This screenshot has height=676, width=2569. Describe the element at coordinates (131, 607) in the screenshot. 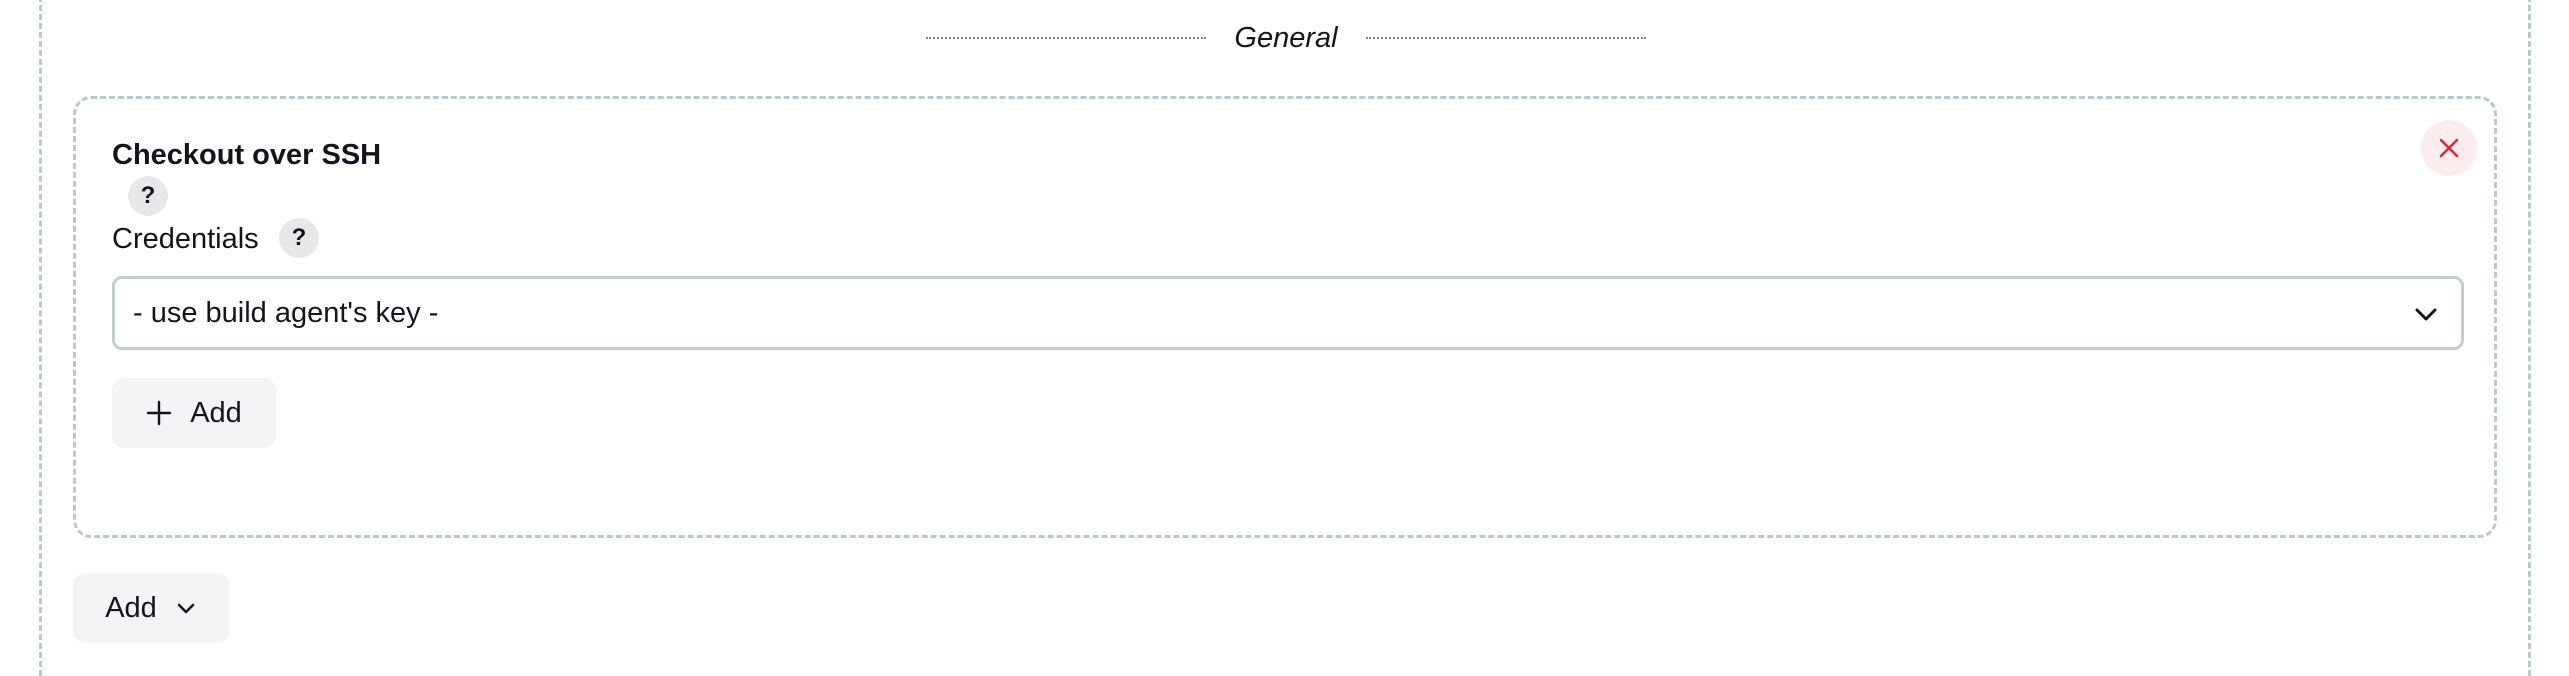

I see `add-behaviour-label: Add` at that location.